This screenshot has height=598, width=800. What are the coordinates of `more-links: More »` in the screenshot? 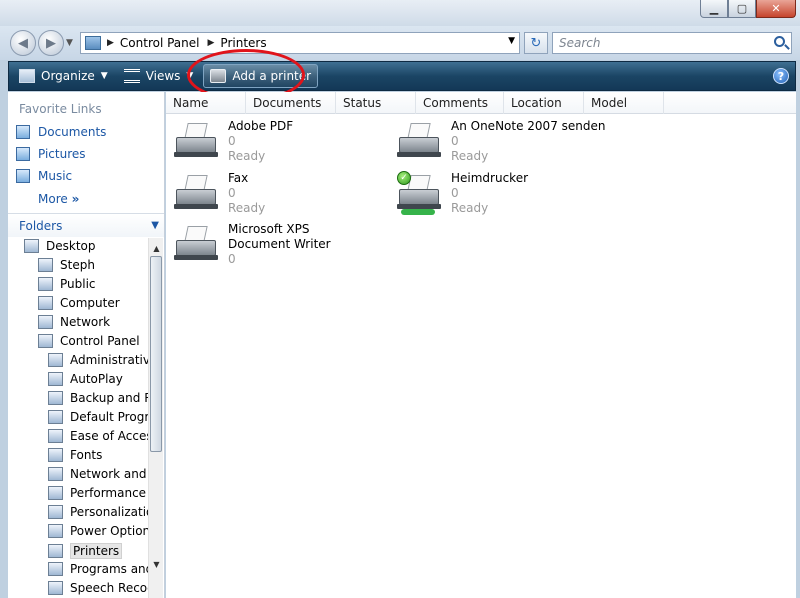 It's located at (58, 199).